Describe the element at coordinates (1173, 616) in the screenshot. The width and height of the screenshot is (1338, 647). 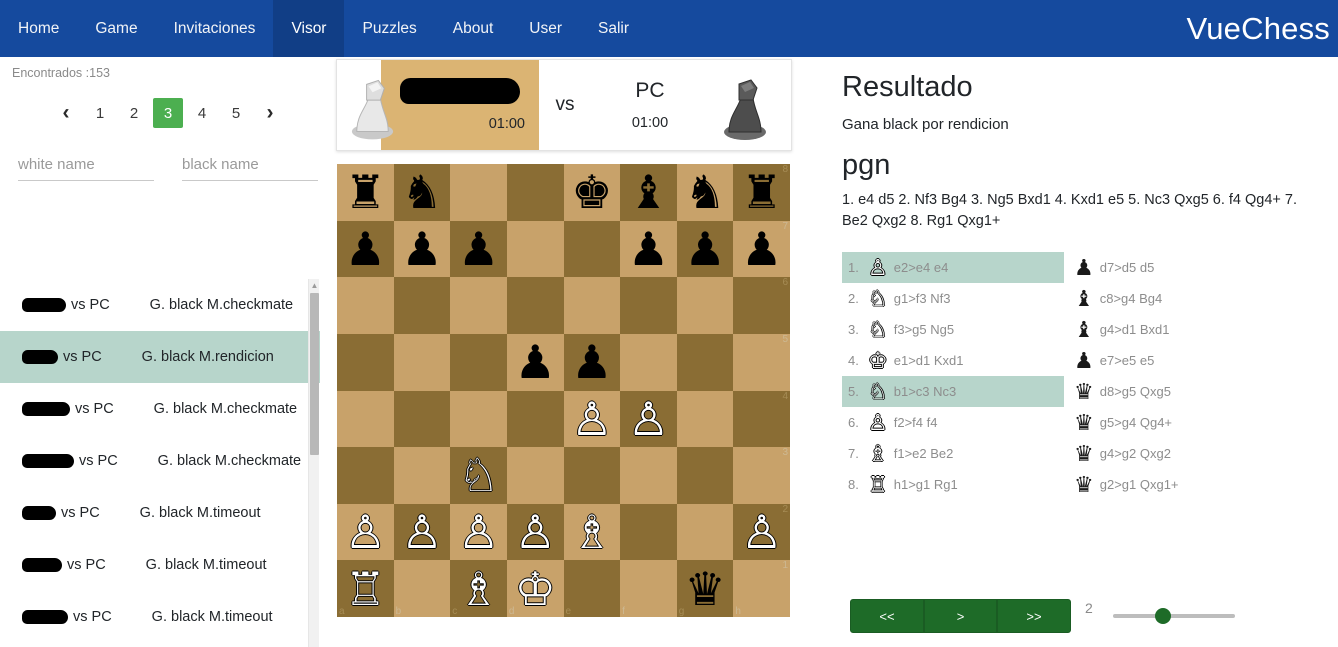
I see `move-slider` at that location.